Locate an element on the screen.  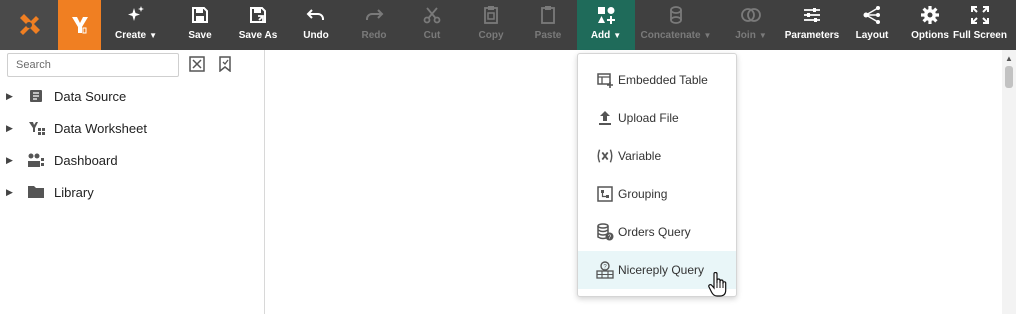
create-button: Create ▼ is located at coordinates (136, 25).